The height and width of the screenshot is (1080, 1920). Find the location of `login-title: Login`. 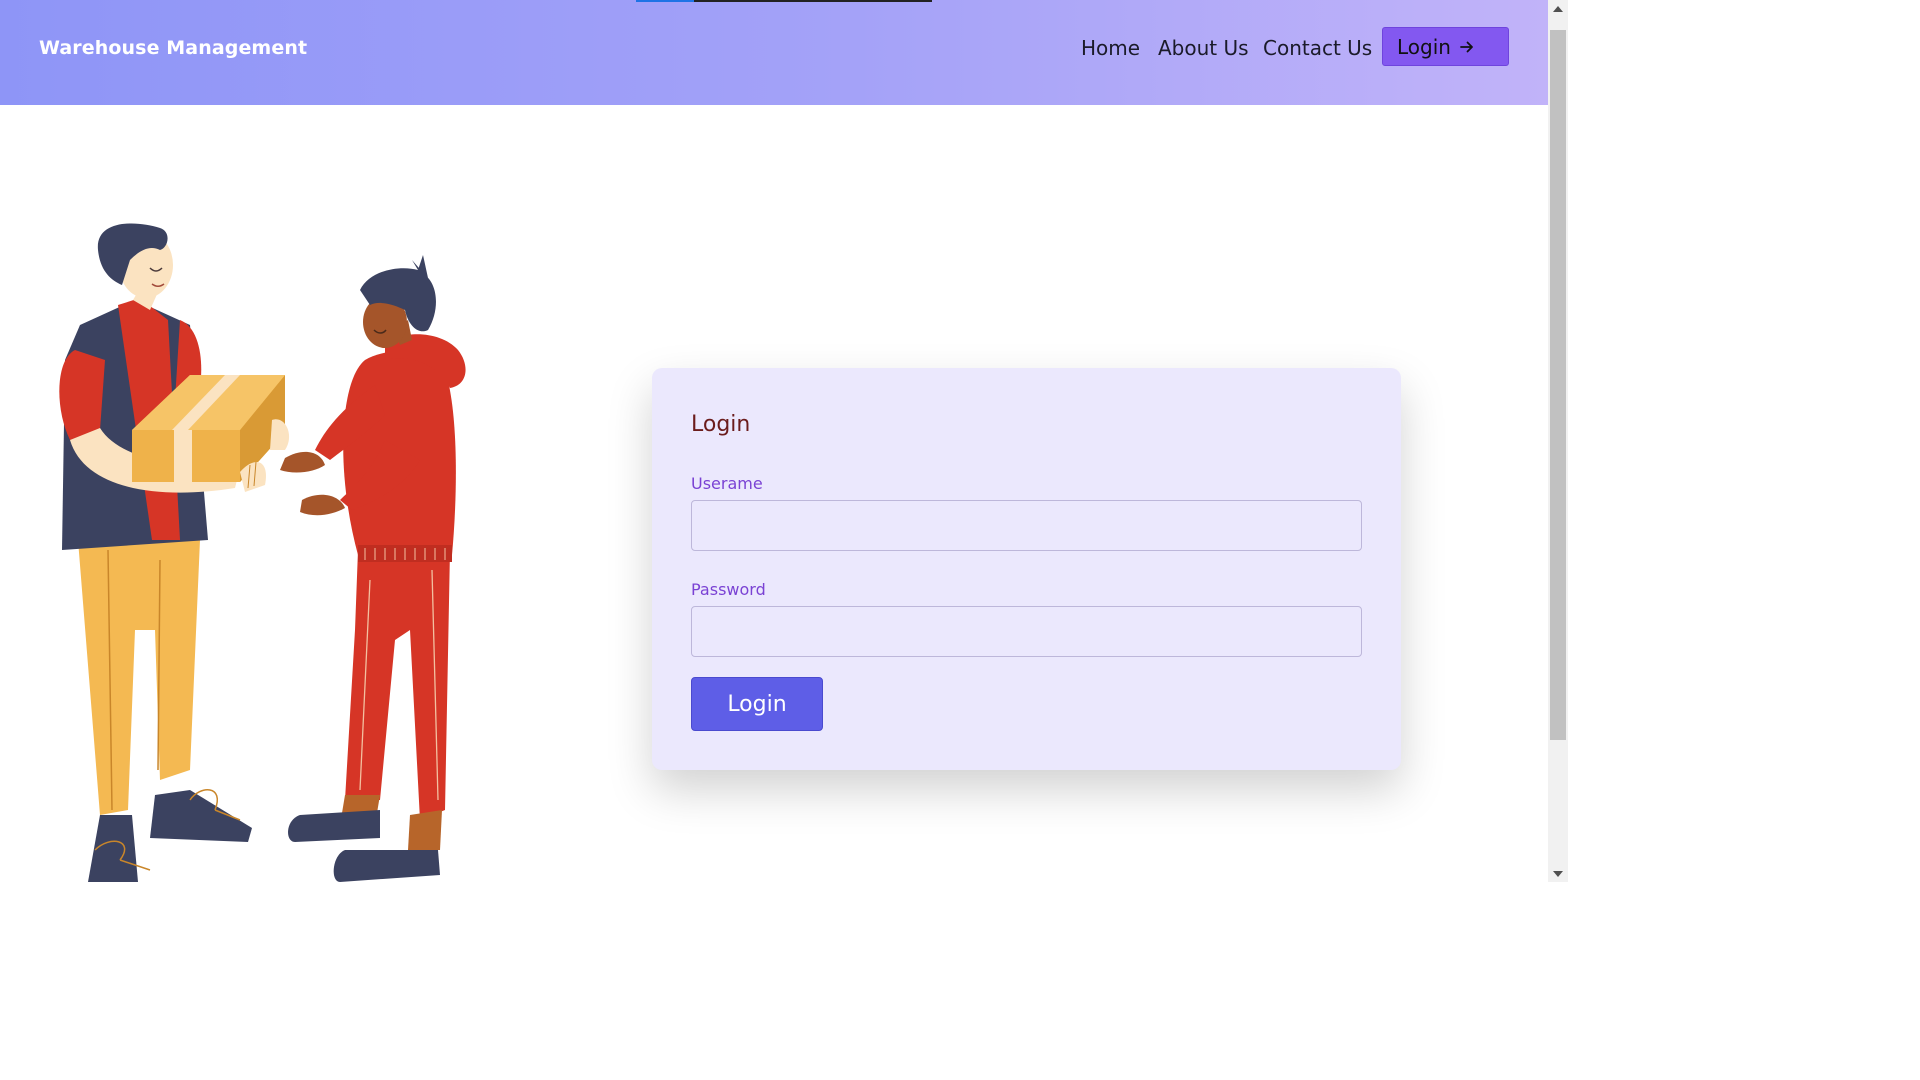

login-title: Login is located at coordinates (721, 424).